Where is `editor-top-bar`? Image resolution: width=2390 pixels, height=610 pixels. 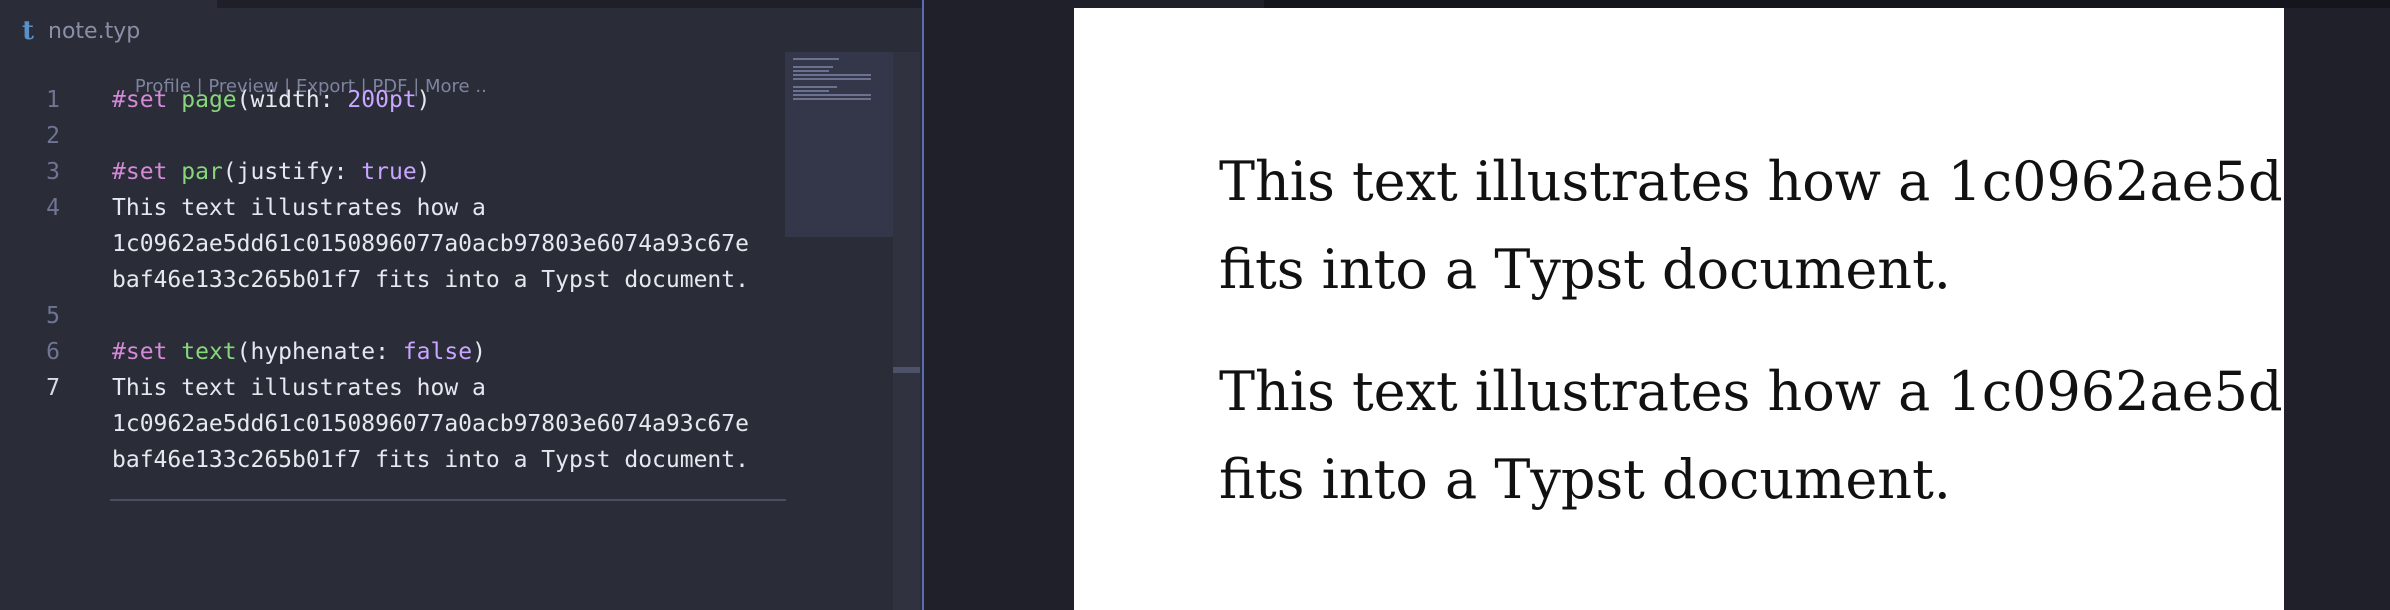
editor-top-bar is located at coordinates (569, 4).